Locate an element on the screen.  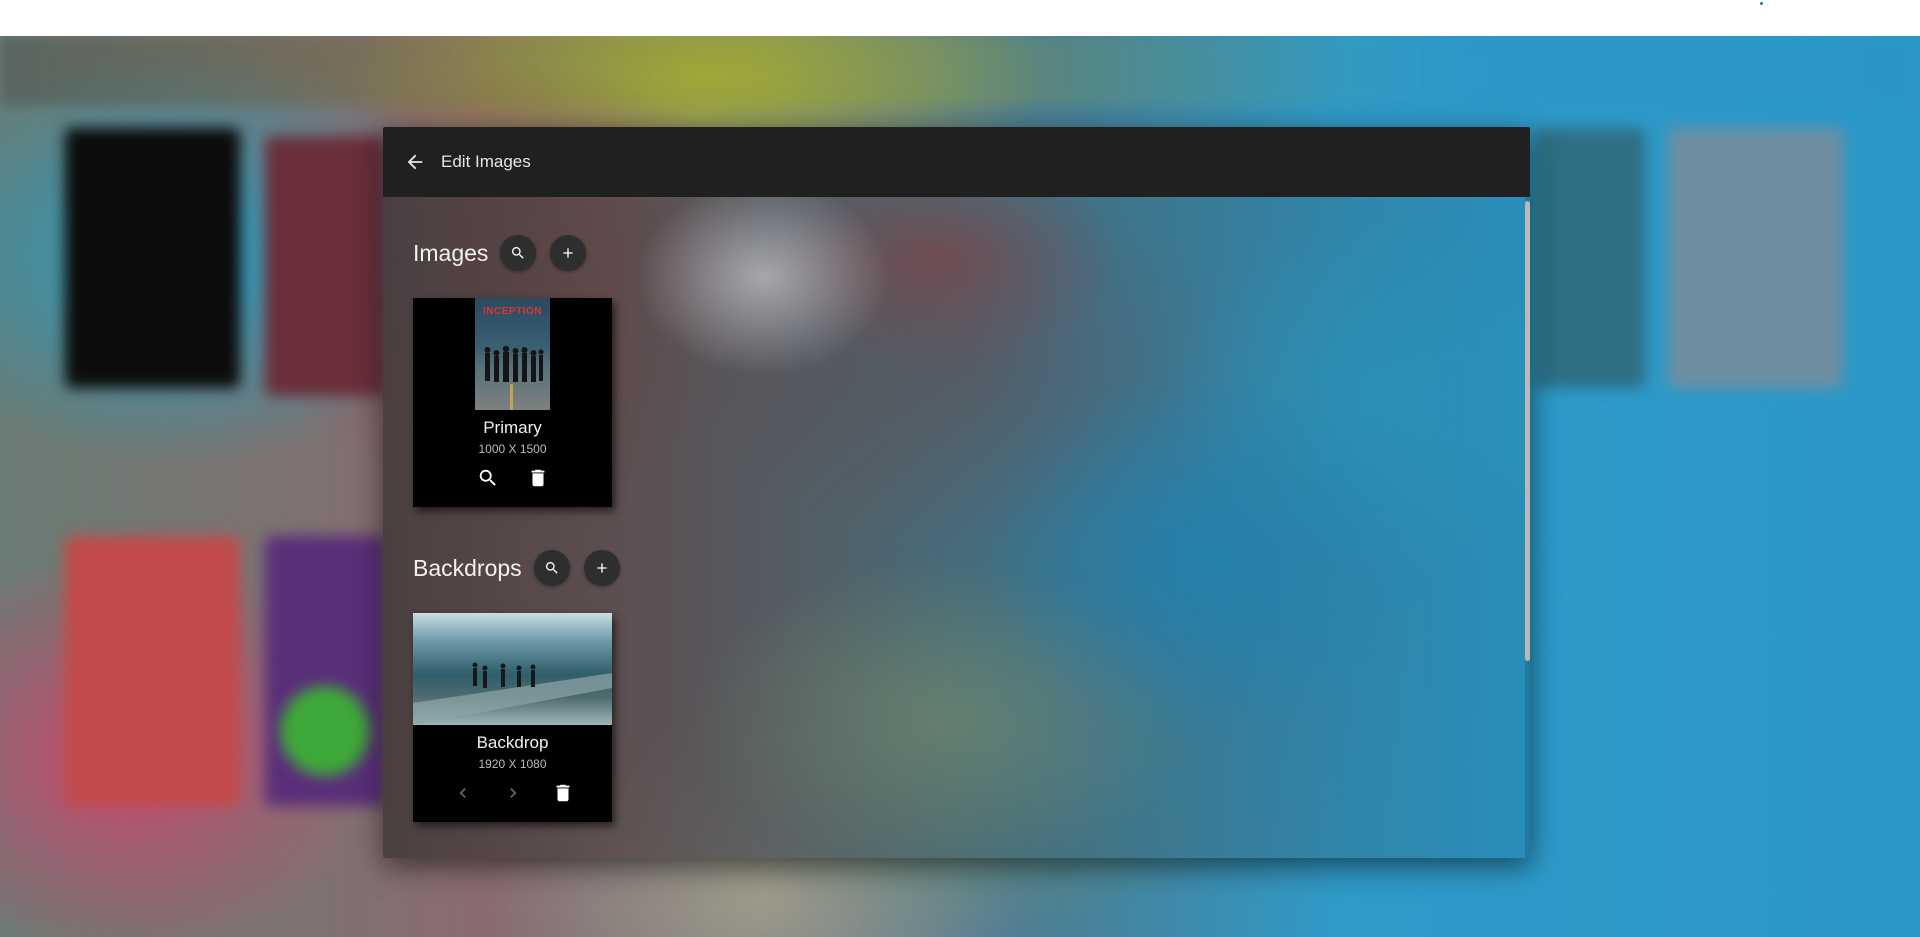
search-primary-button is located at coordinates (488, 478).